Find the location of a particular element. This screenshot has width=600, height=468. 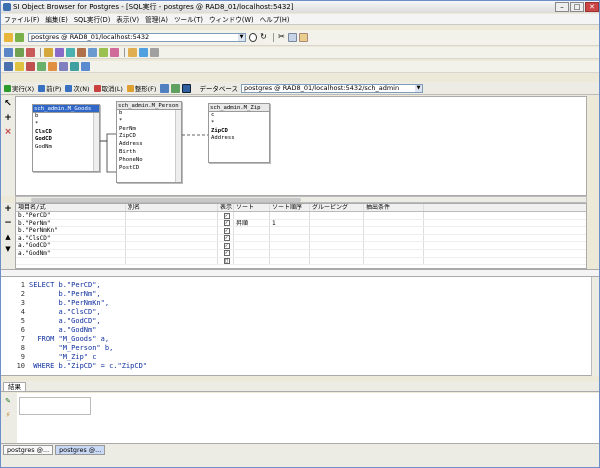

next-button: 次(N) is located at coordinates (77, 88).